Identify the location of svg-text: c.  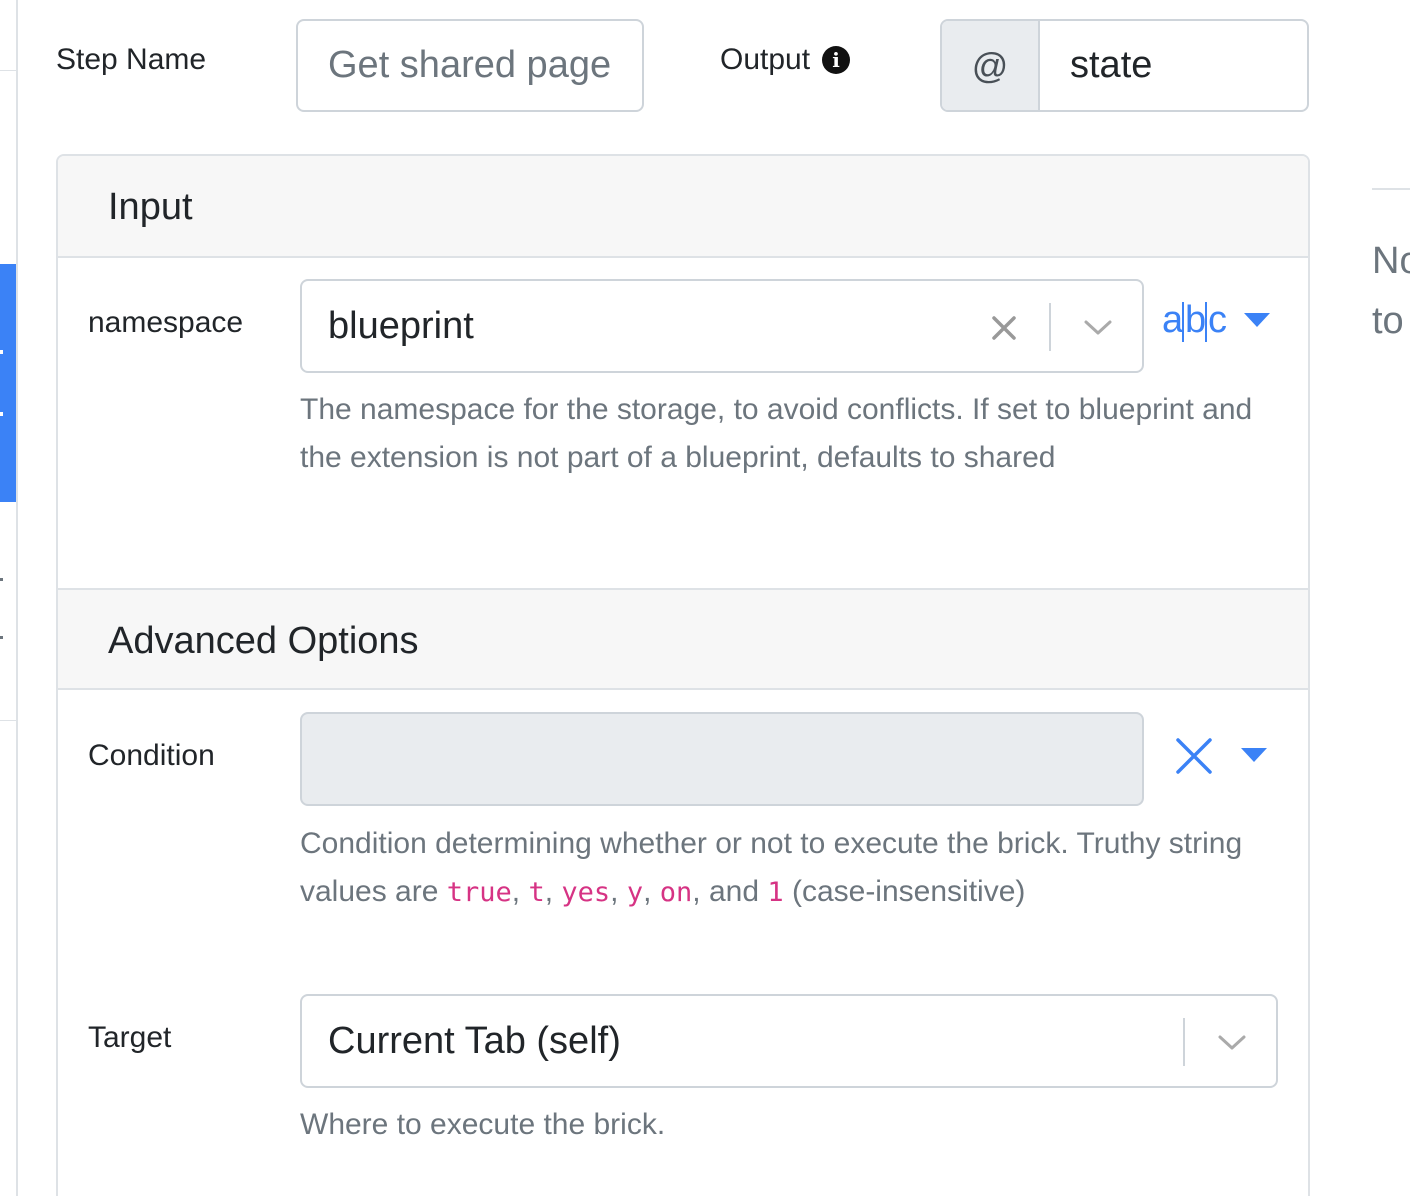
(1217, 320).